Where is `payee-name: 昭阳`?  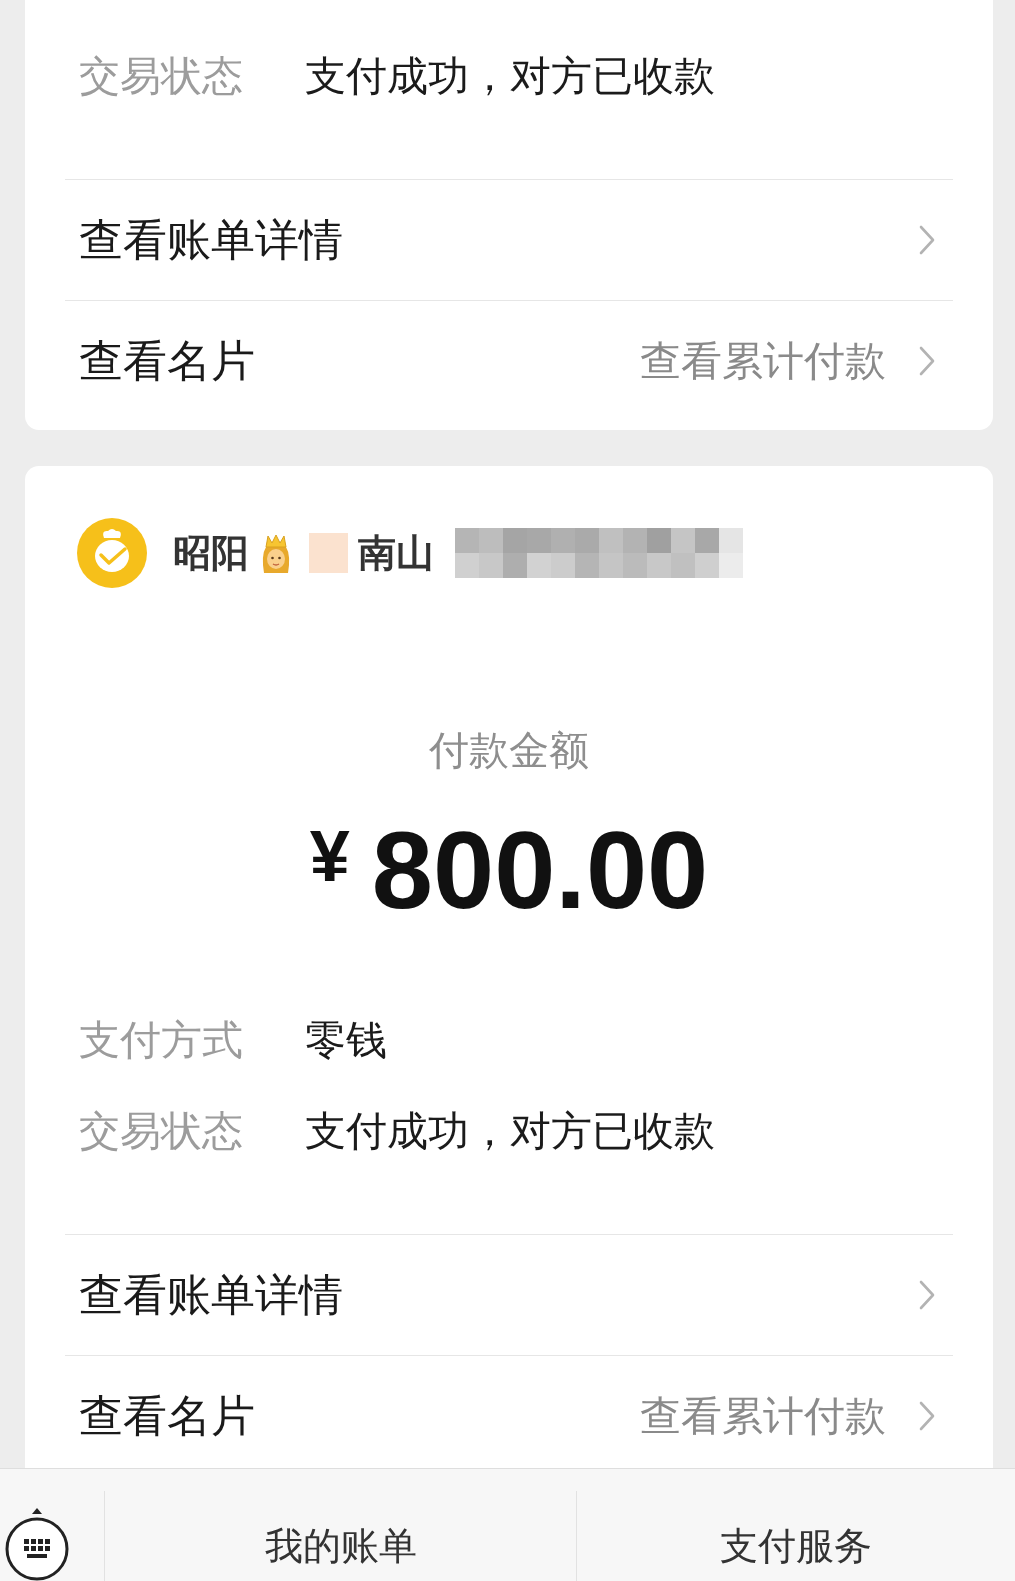 payee-name: 昭阳 is located at coordinates (211, 553).